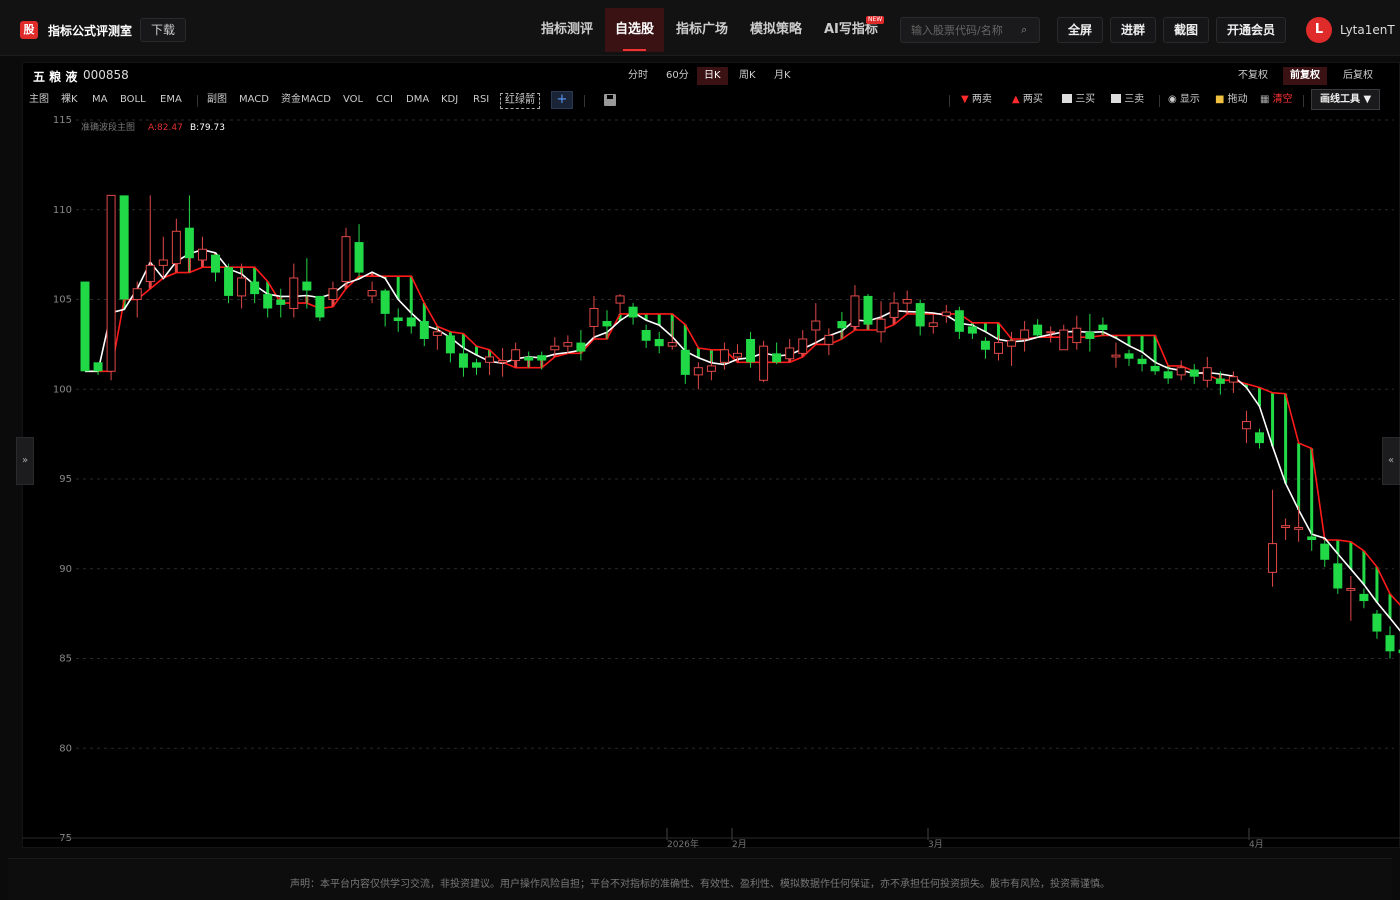 The height and width of the screenshot is (900, 1400). Describe the element at coordinates (1080, 30) in the screenshot. I see `fullscreen-button: 全屏` at that location.